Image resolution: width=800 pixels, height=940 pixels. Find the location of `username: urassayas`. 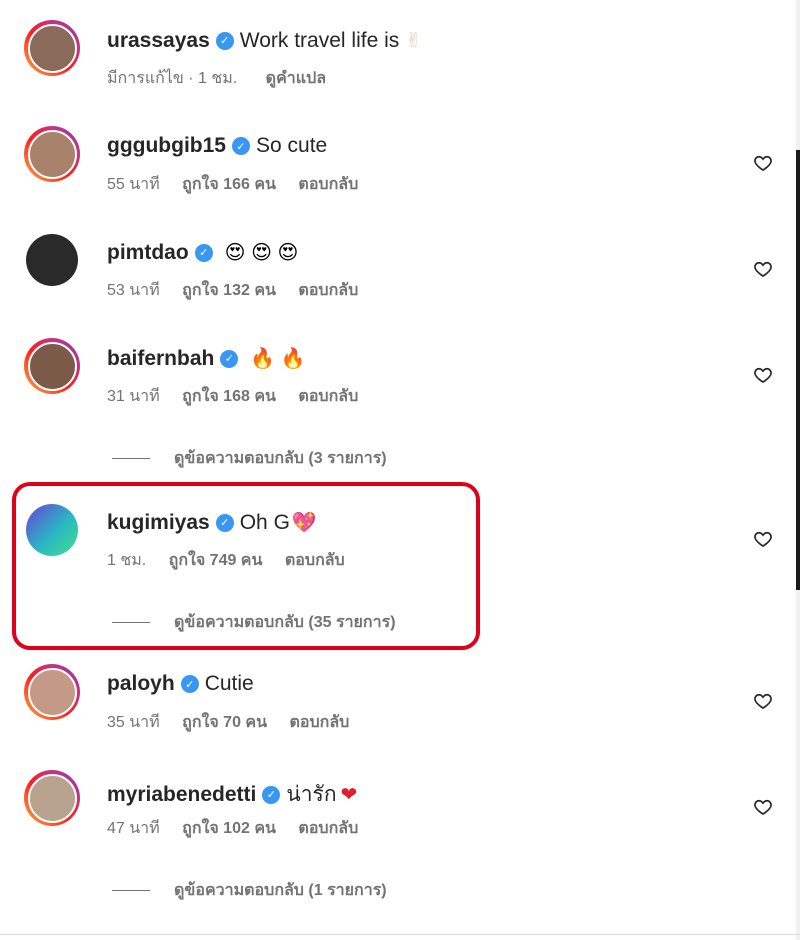

username: urassayas is located at coordinates (158, 41).